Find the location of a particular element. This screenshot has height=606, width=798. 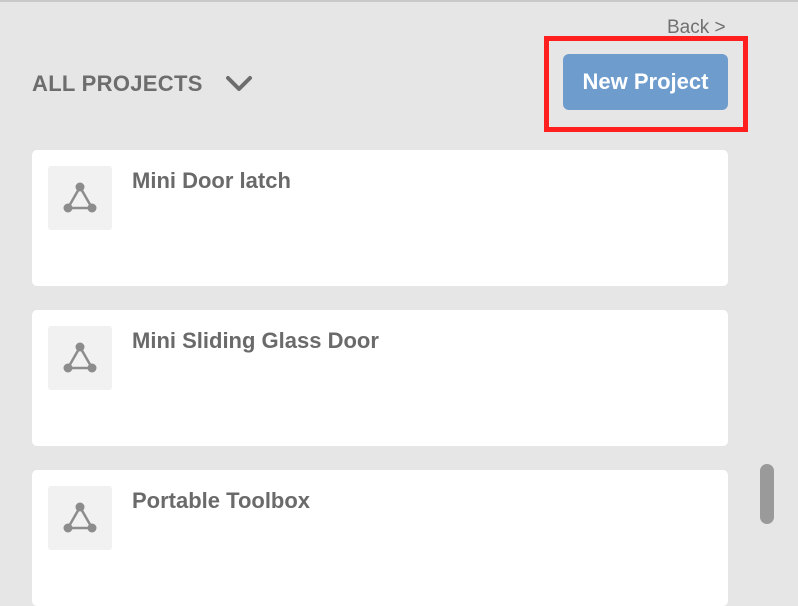

project-name: Portable Toolbox is located at coordinates (221, 500).